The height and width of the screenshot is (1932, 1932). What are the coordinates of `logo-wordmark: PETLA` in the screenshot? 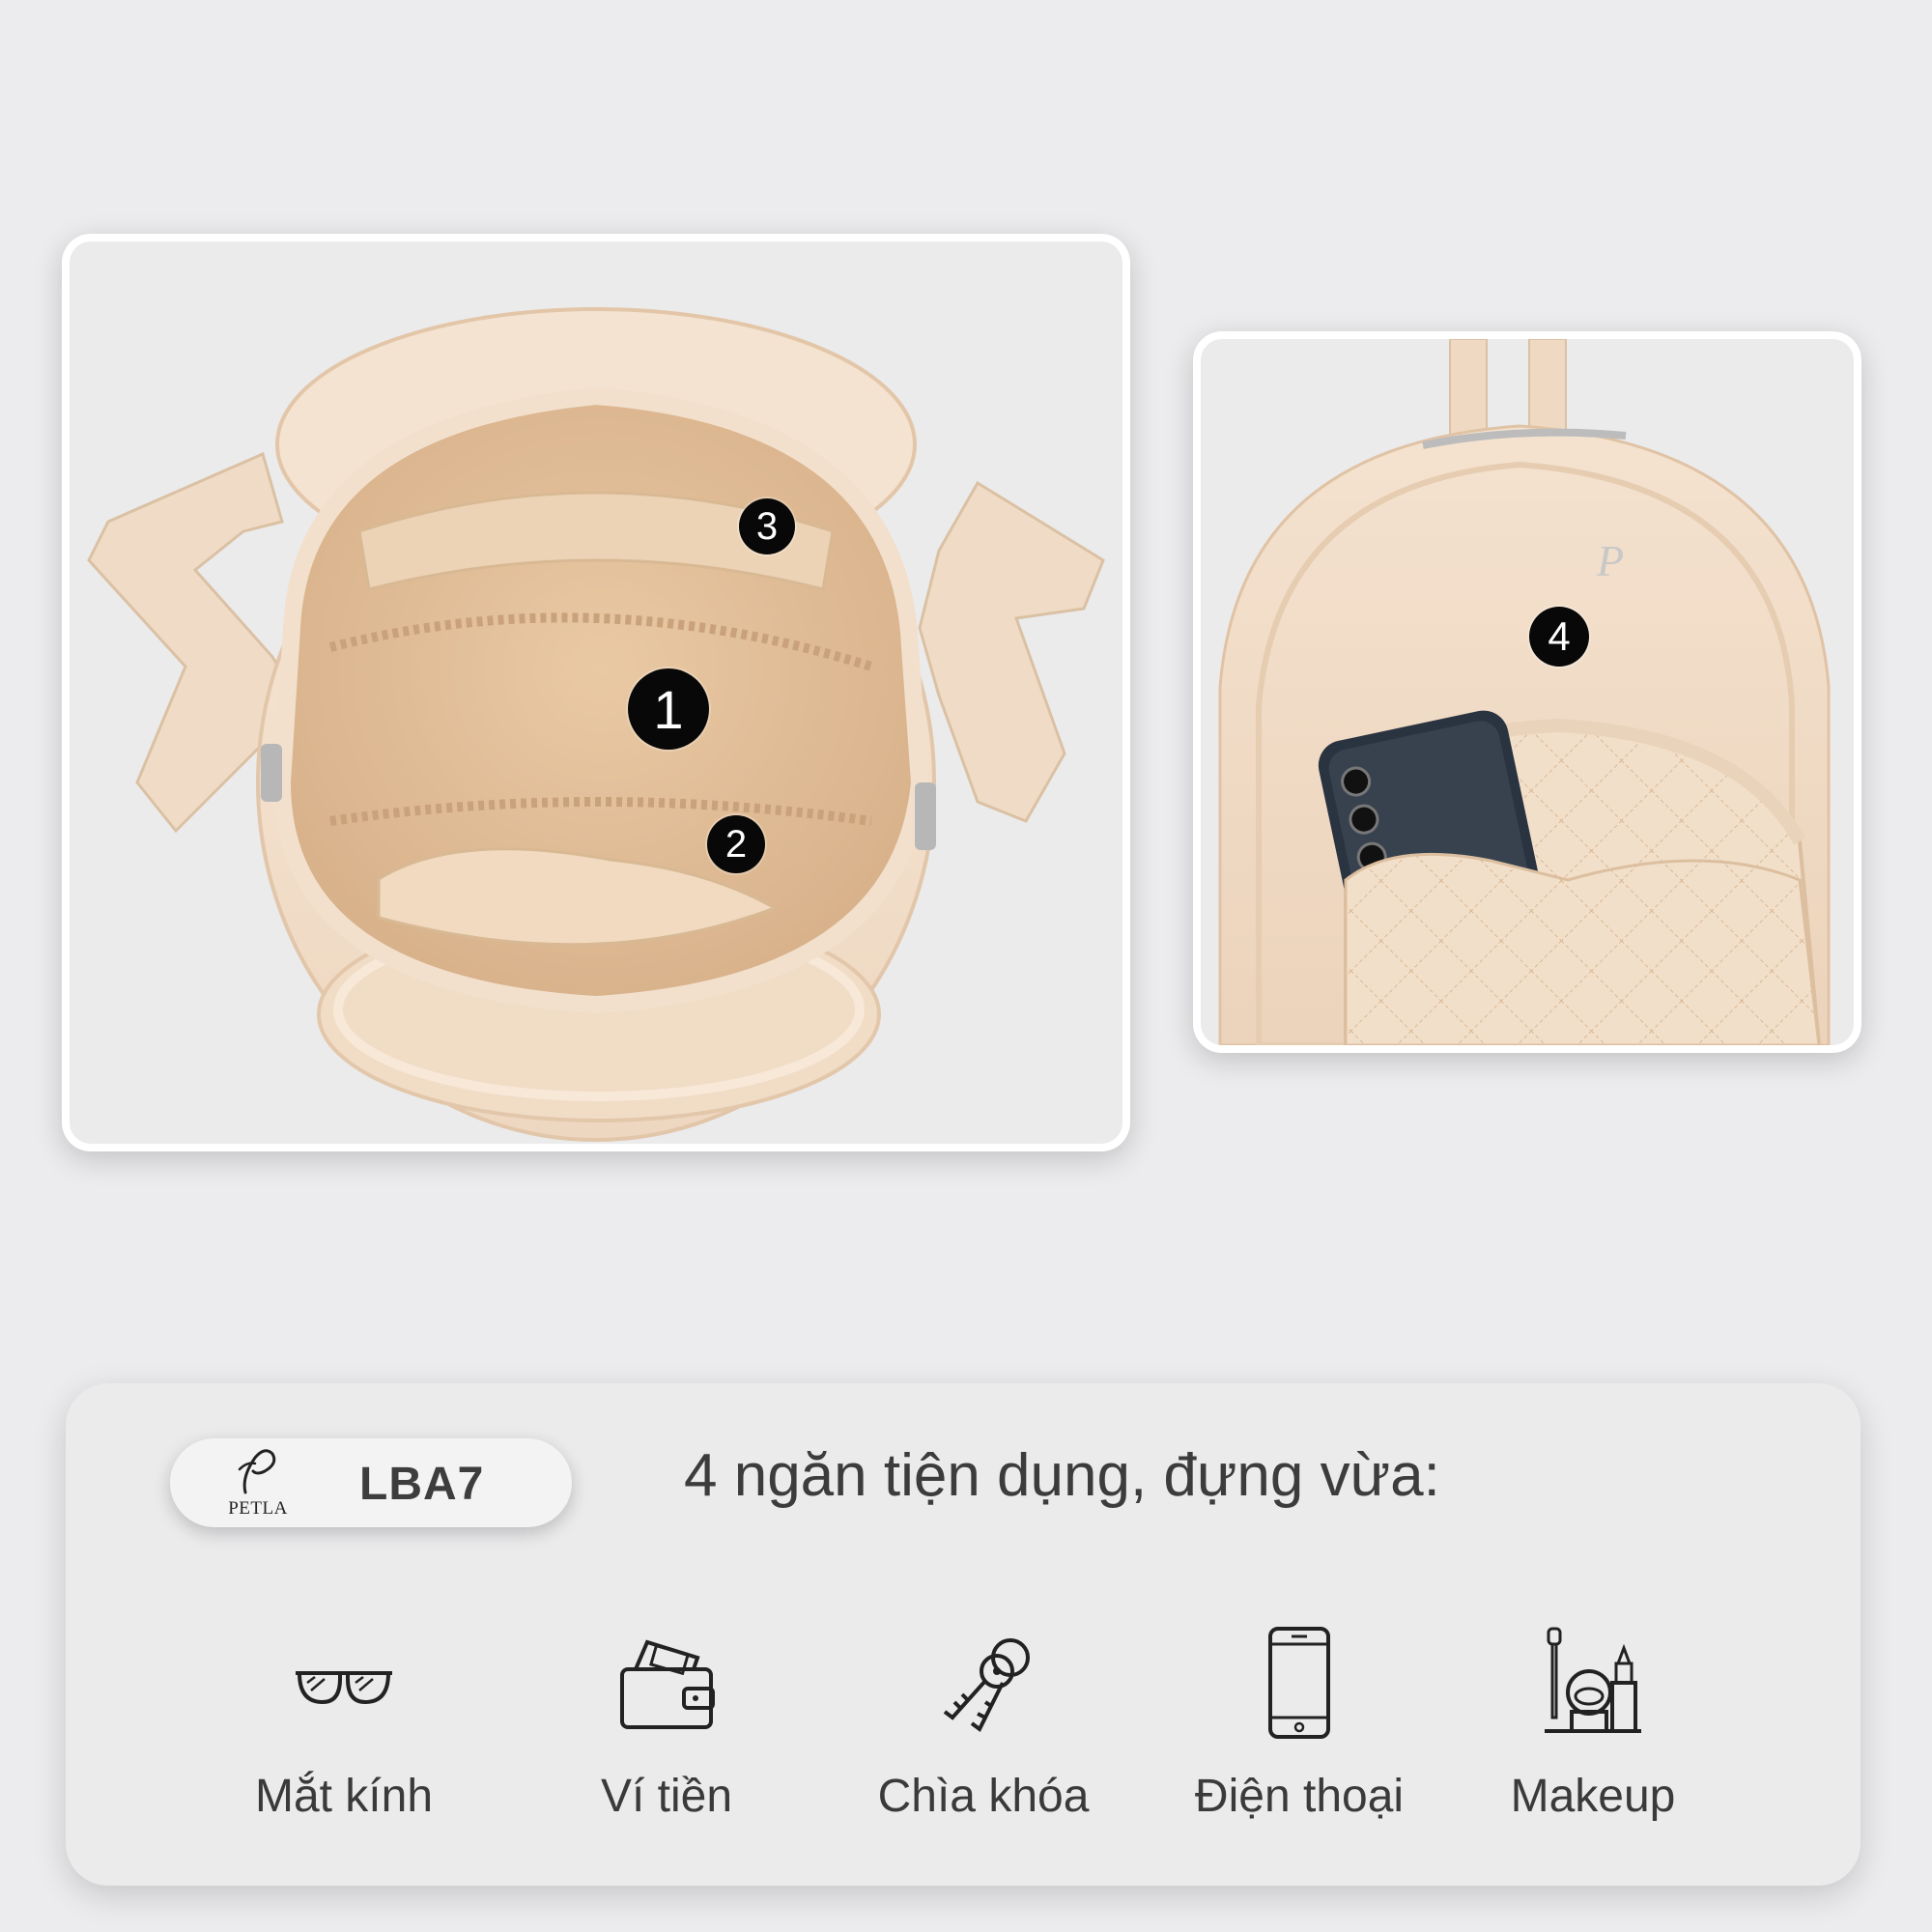 It's located at (258, 1508).